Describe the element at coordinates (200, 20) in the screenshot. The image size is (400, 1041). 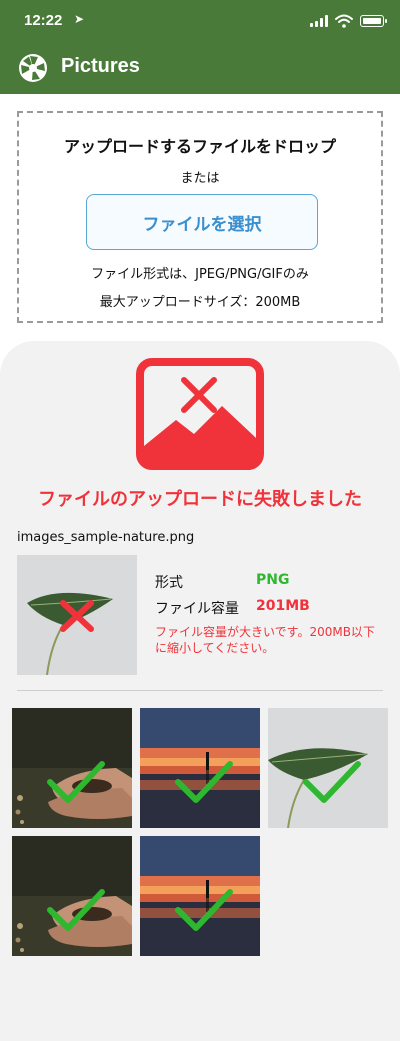
I see `status-bar: 12:22 ➤` at that location.